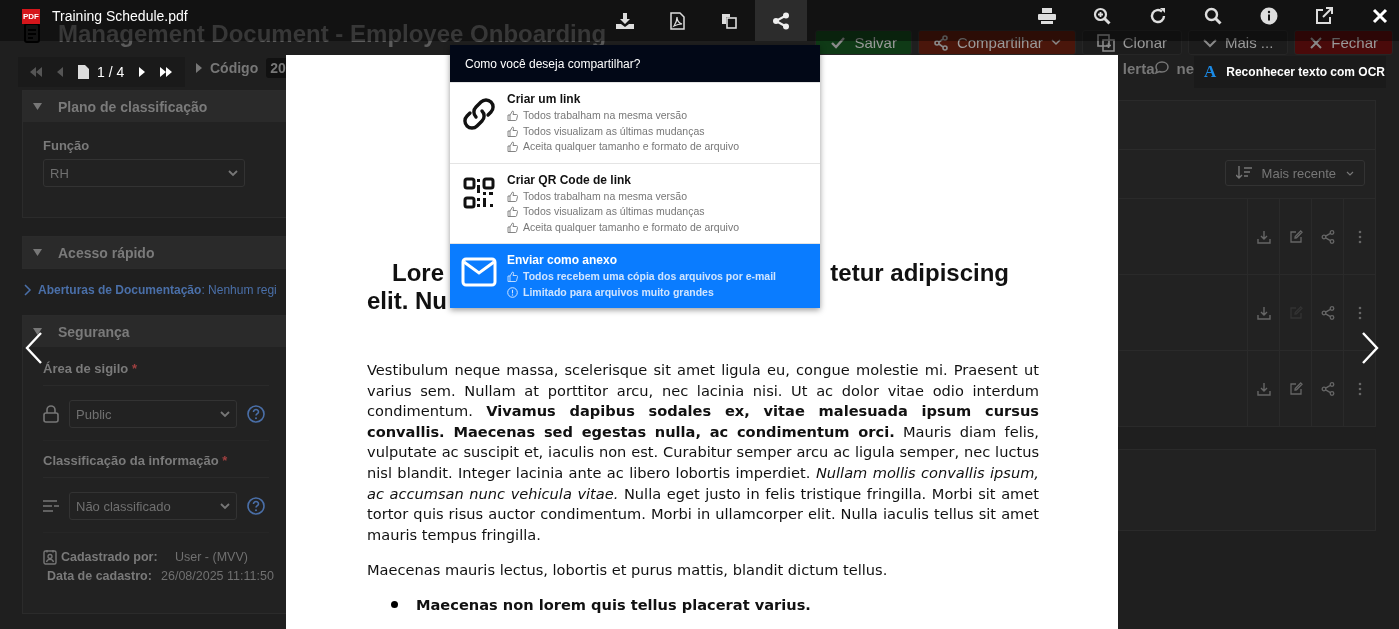  I want to click on external-link-icon, so click(1324, 15).